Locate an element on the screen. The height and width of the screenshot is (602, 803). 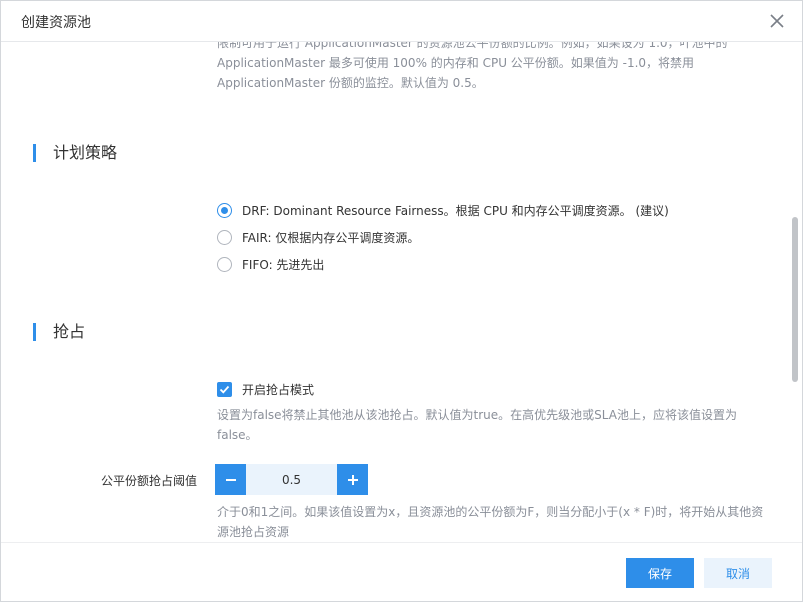
close-icon is located at coordinates (777, 21).